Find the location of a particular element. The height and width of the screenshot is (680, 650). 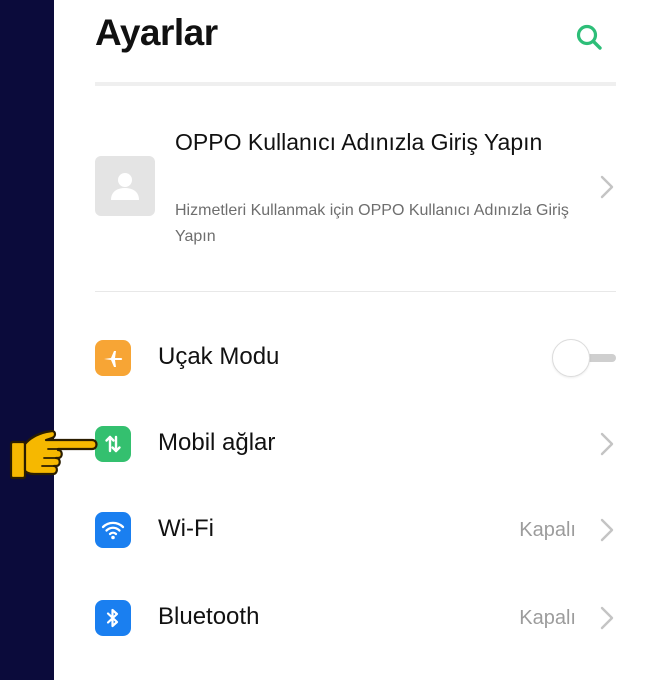

toggle-knob is located at coordinates (571, 358).